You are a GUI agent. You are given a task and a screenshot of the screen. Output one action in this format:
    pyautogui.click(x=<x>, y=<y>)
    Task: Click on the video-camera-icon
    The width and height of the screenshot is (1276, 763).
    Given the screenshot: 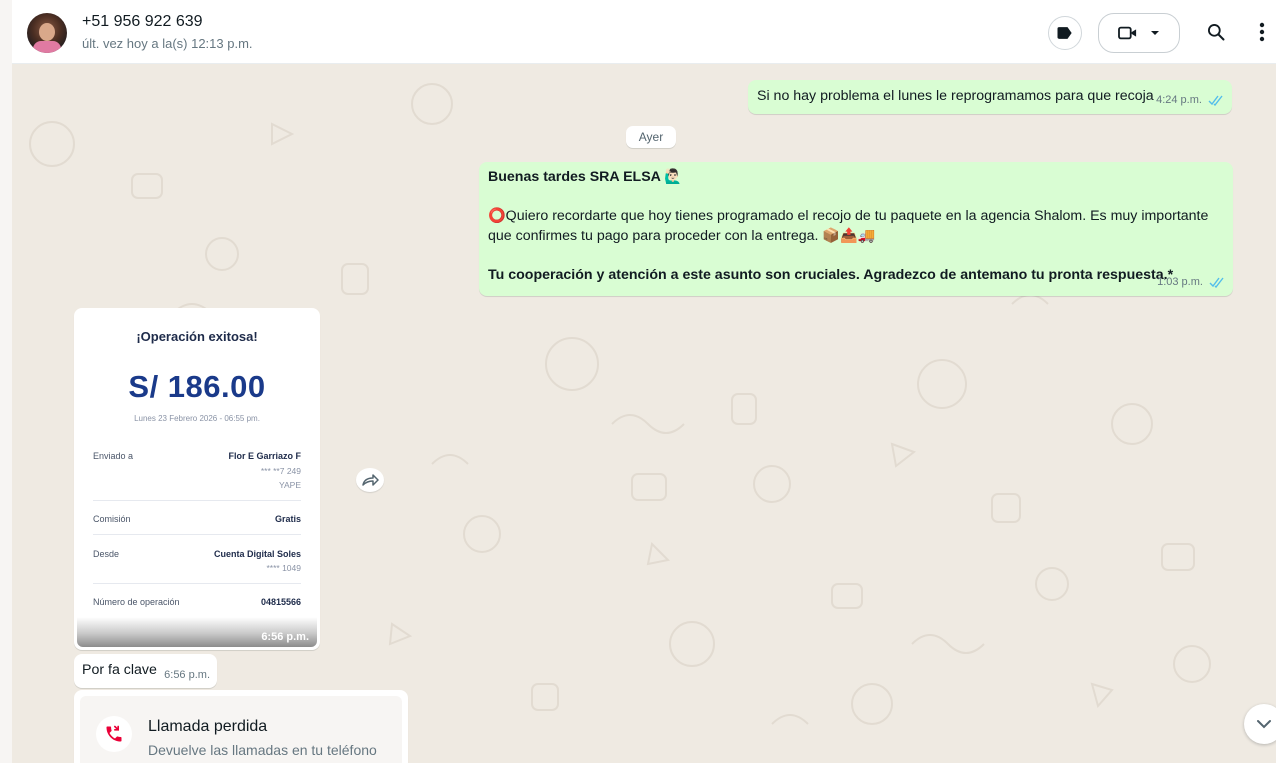 What is the action you would take?
    pyautogui.click(x=1127, y=33)
    